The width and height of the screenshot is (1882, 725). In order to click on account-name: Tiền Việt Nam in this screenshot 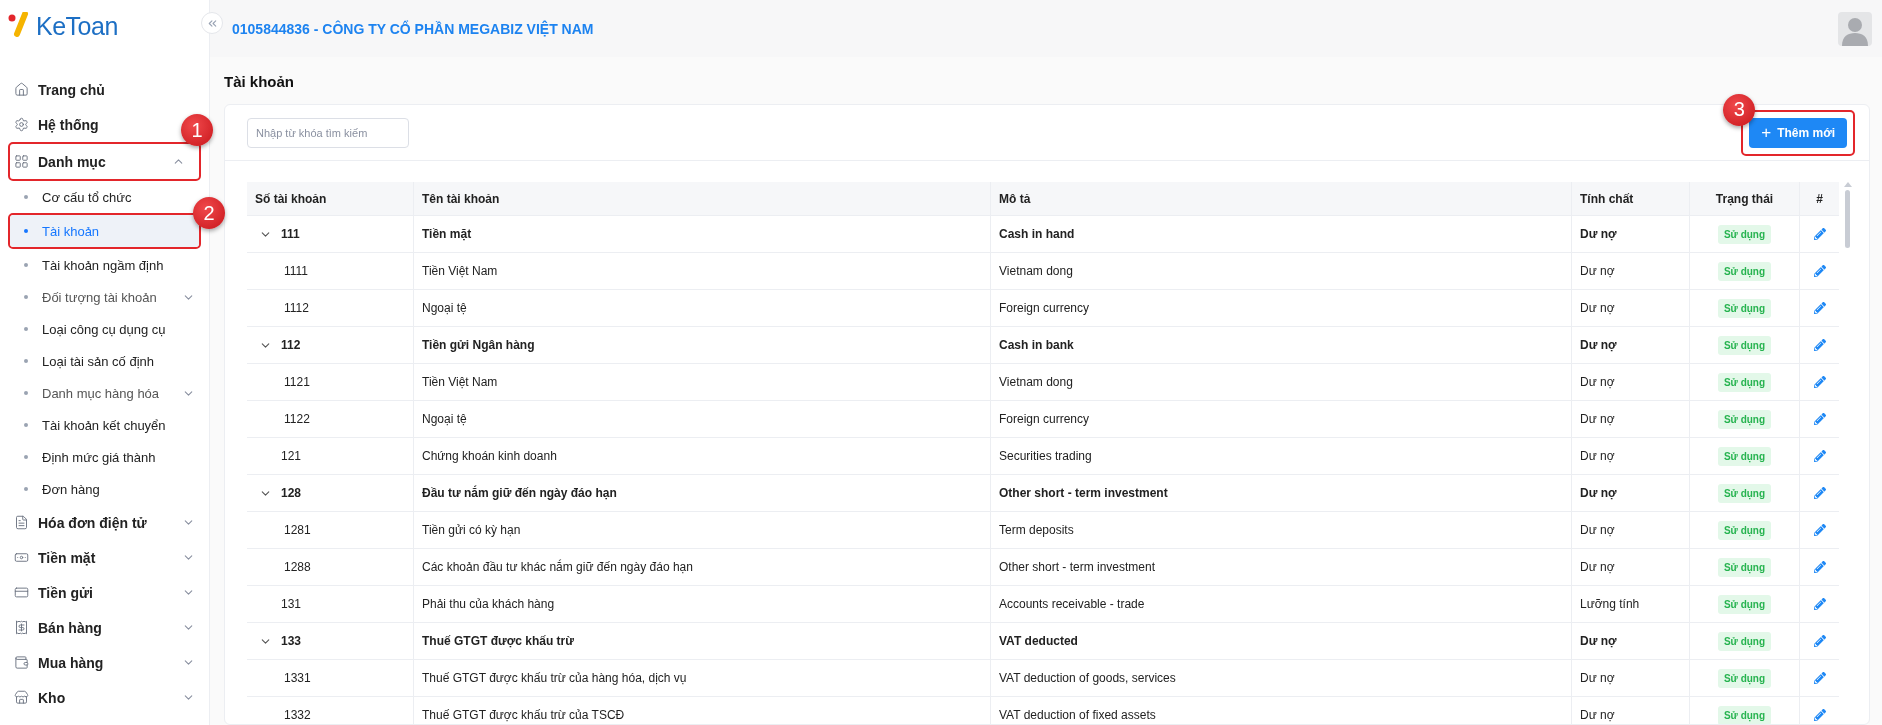, I will do `click(460, 382)`.